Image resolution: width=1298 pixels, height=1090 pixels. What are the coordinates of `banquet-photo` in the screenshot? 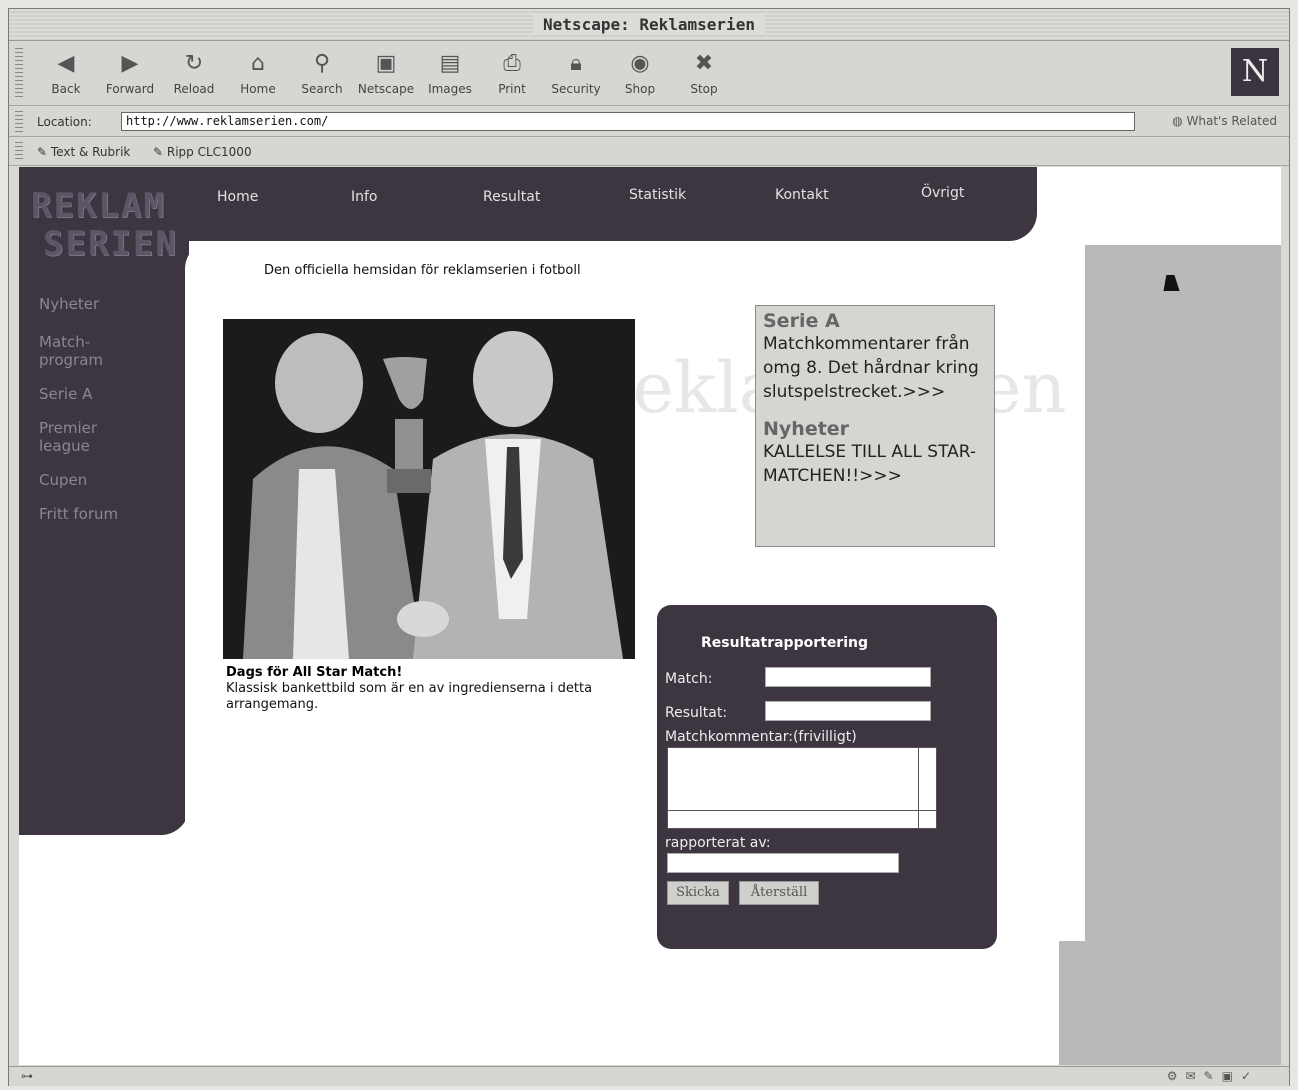 It's located at (429, 489).